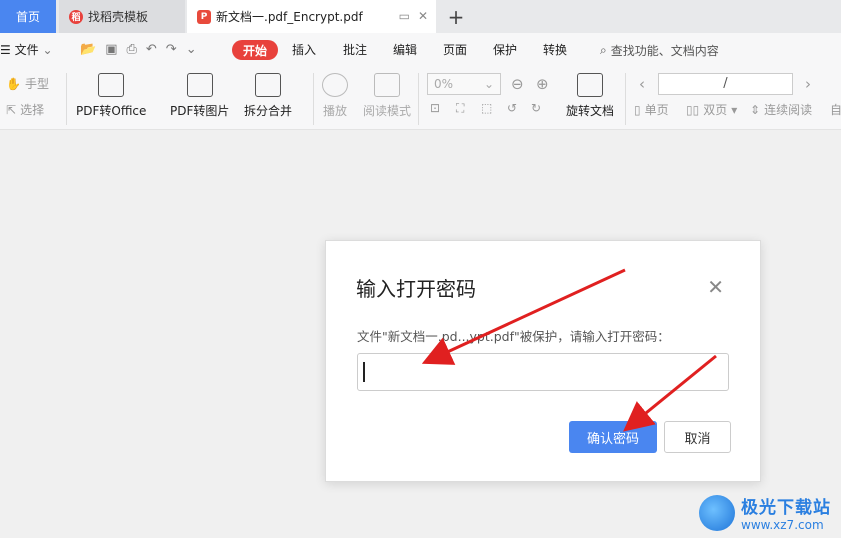  Describe the element at coordinates (782, 525) in the screenshot. I see `watermark-url: www.xz7.com` at that location.